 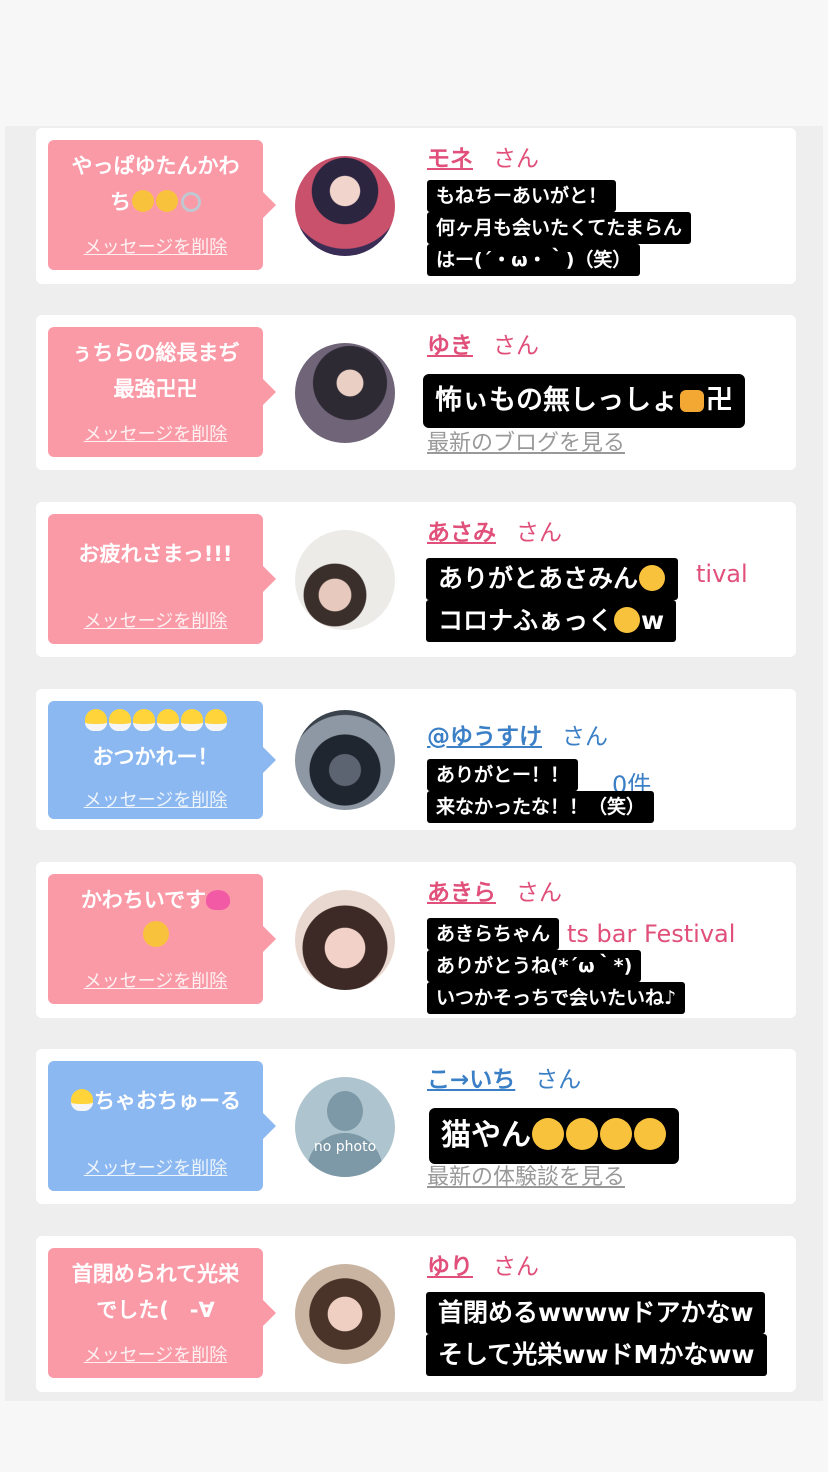 I want to click on message-text-line2: ち, so click(x=155, y=202).